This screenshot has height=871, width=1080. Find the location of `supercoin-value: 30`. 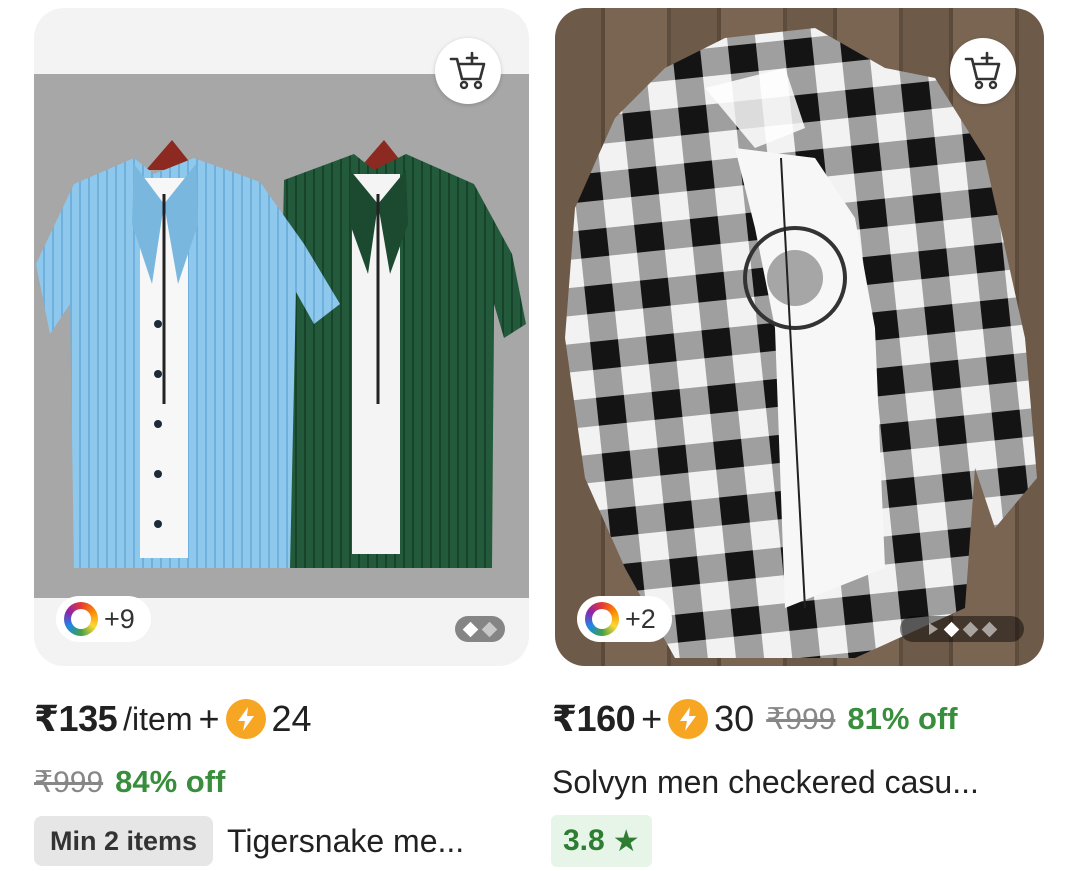

supercoin-value: 30 is located at coordinates (734, 718).